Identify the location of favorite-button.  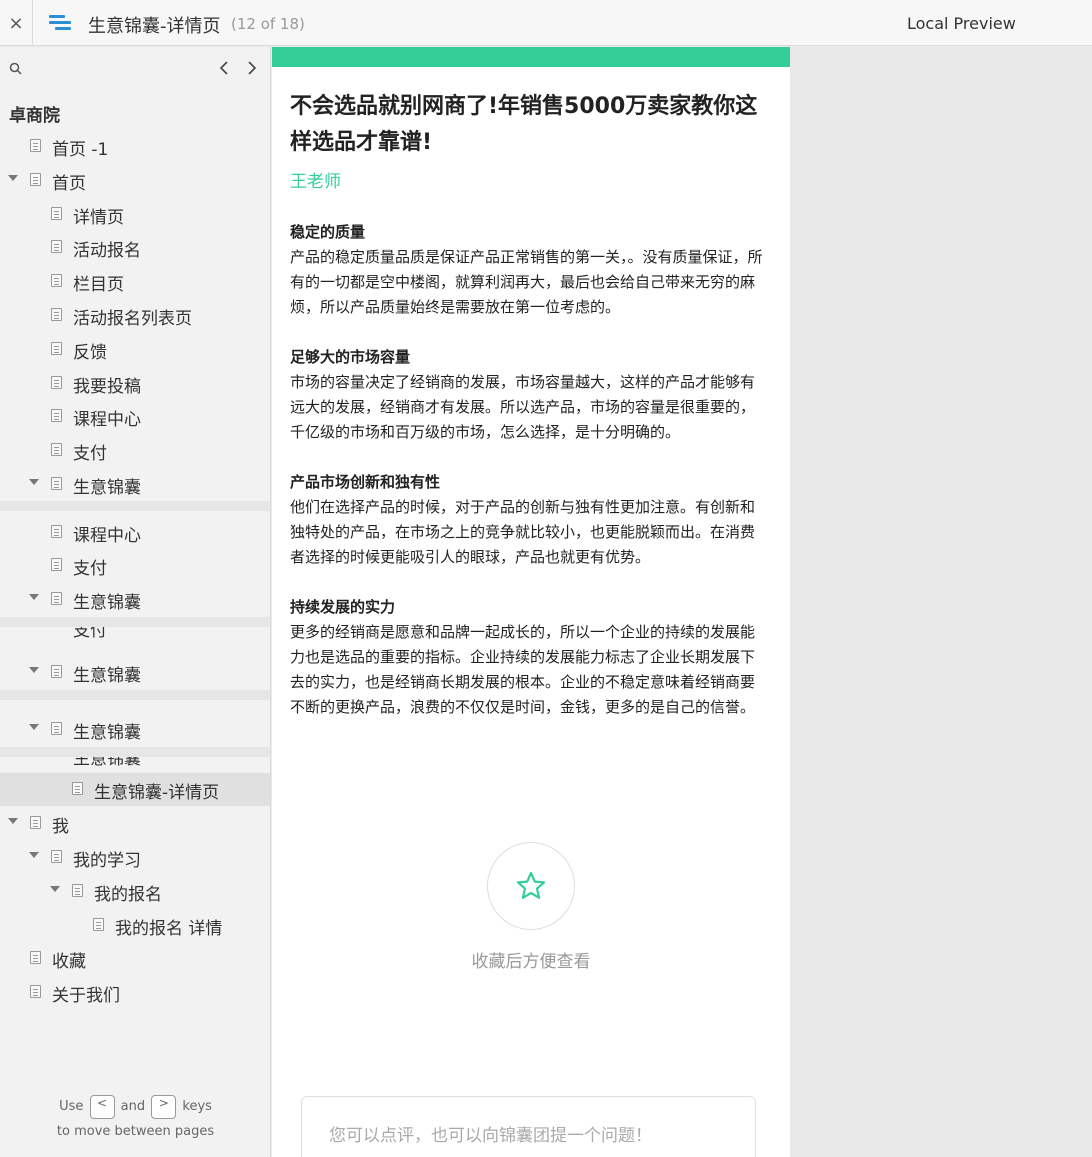
(531, 886).